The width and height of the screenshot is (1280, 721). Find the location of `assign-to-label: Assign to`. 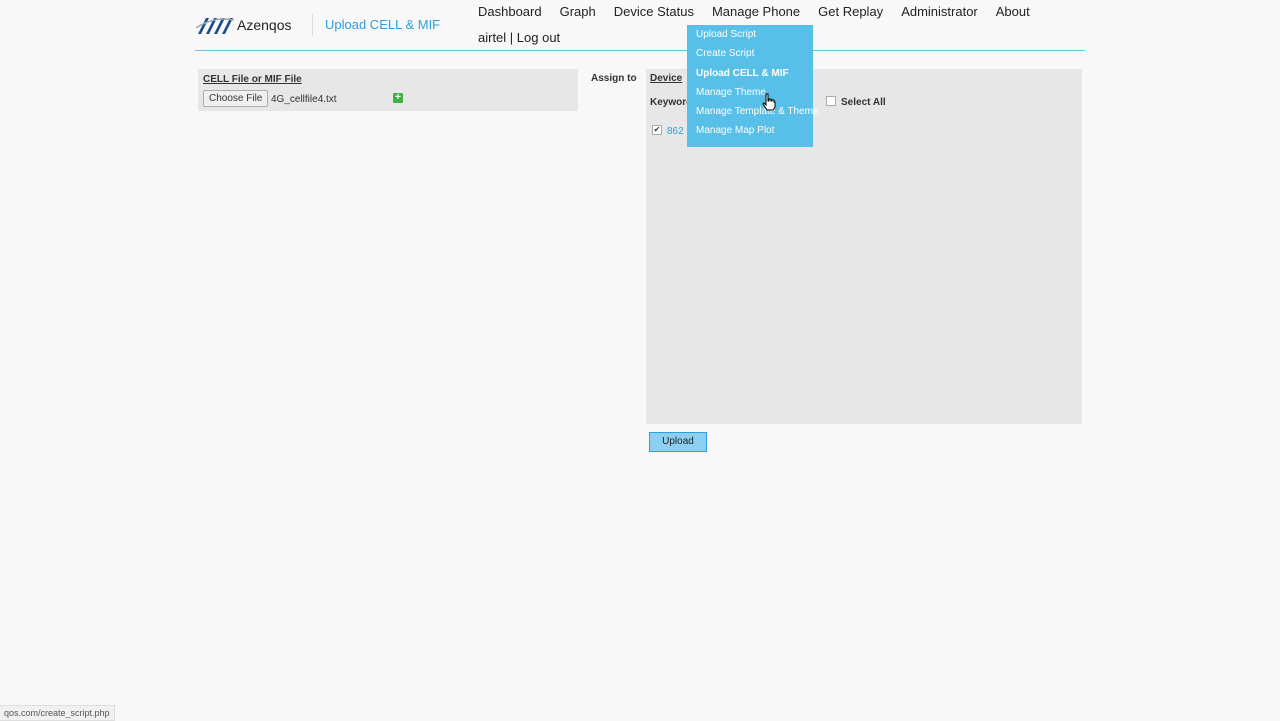

assign-to-label: Assign to is located at coordinates (614, 78).